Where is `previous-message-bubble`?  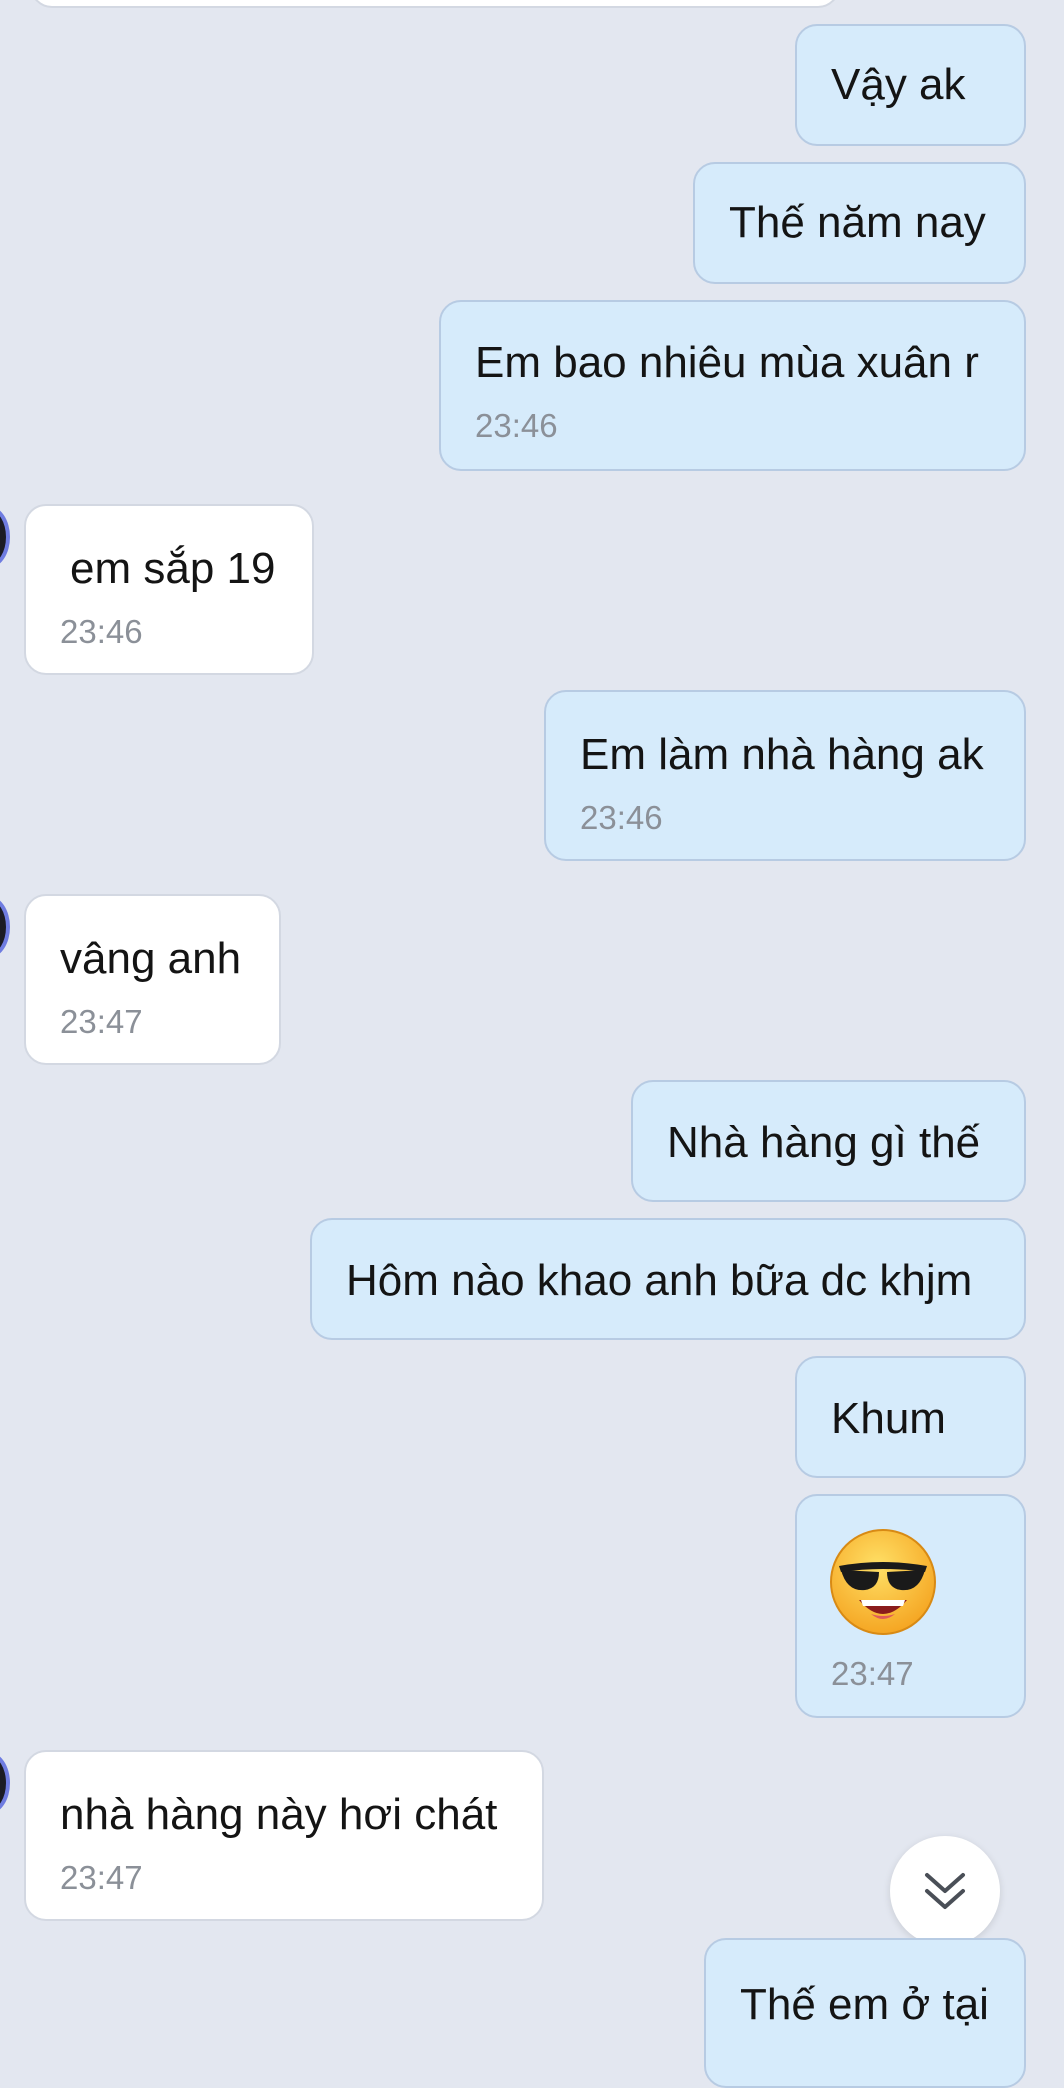
previous-message-bubble is located at coordinates (435, 4).